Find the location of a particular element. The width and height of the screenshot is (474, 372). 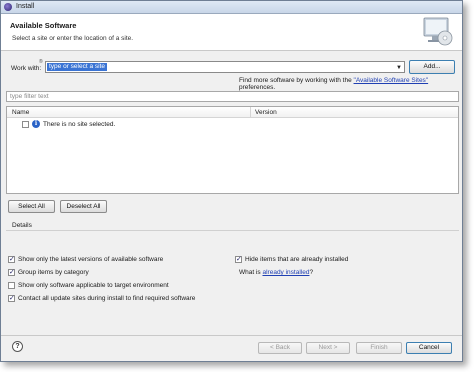

back-button: < Back is located at coordinates (280, 348).